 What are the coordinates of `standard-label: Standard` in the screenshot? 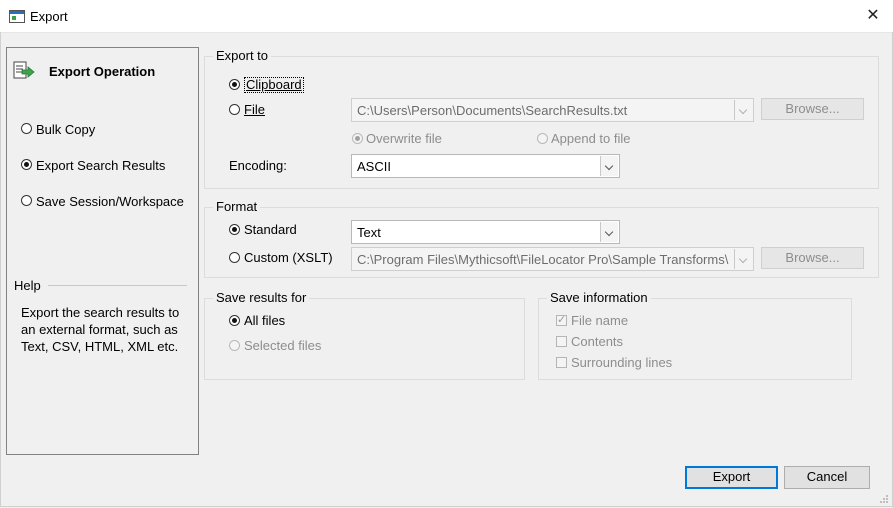 It's located at (270, 229).